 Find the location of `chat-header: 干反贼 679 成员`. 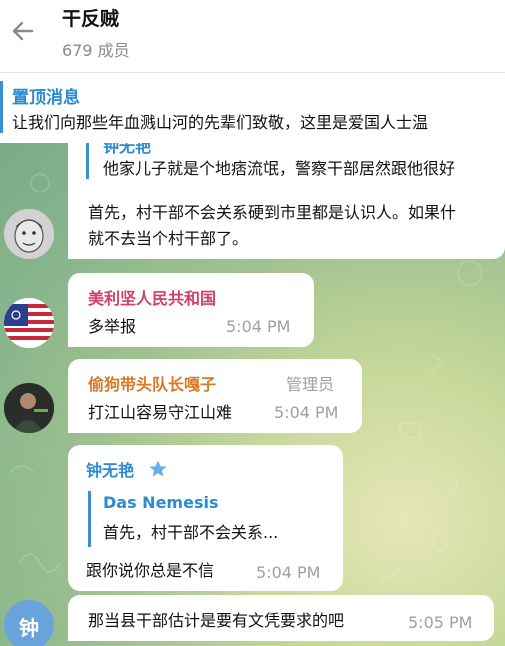

chat-header: 干反贼 679 成员 is located at coordinates (252, 36).